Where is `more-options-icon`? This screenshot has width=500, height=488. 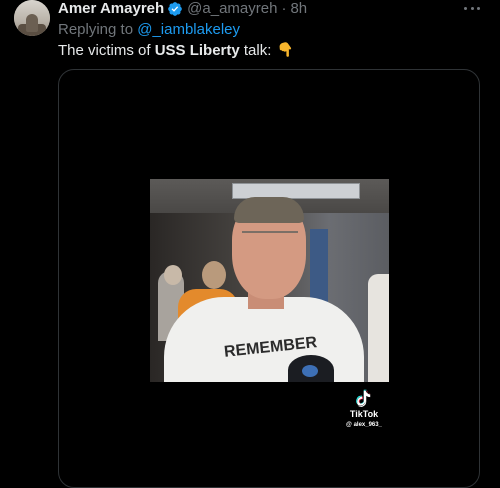
more-options-icon is located at coordinates (472, 8).